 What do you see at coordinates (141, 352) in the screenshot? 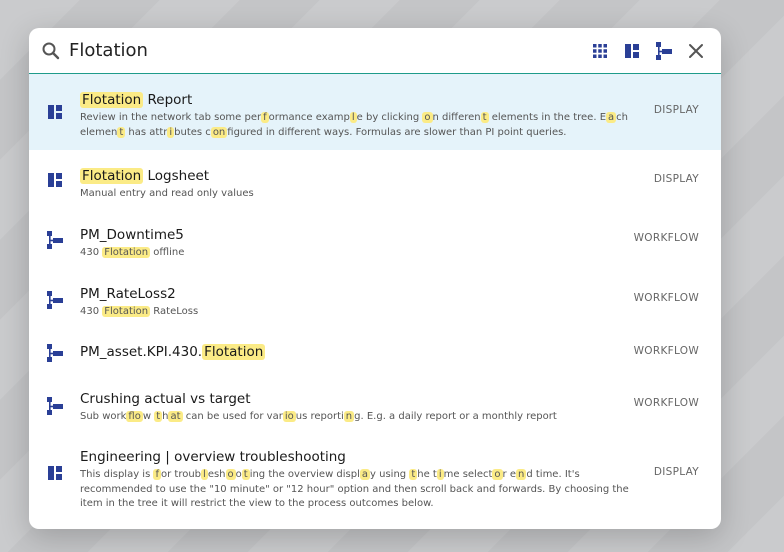
I see `text-segment: PM_asset.KPI.430.` at bounding box center [141, 352].